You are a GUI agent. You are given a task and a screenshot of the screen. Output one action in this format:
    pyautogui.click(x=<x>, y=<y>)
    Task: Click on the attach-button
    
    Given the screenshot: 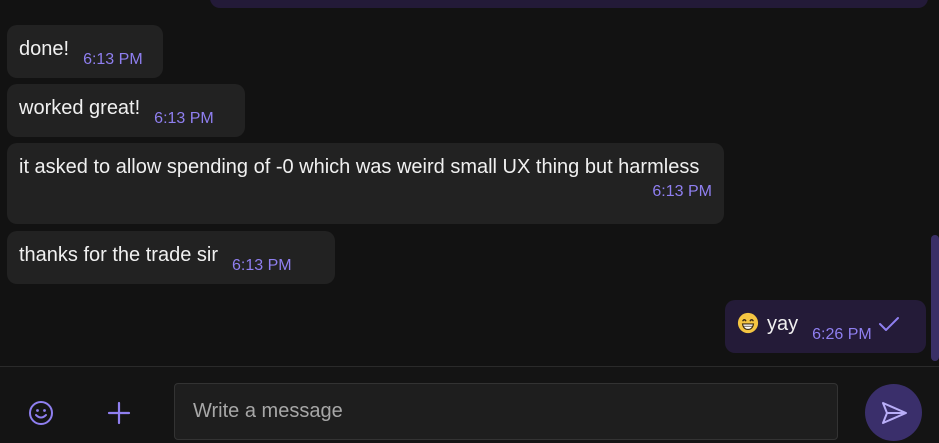 What is the action you would take?
    pyautogui.click(x=119, y=413)
    